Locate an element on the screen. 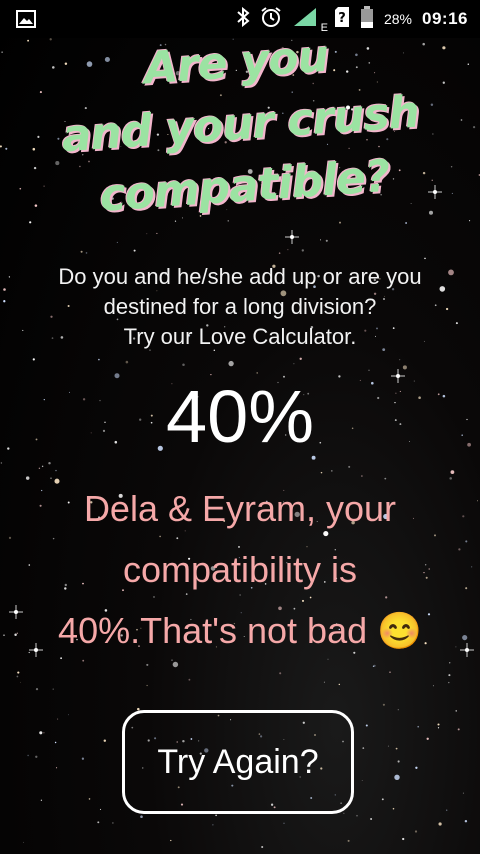  sim-unknown-icon: ? is located at coordinates (342, 19).